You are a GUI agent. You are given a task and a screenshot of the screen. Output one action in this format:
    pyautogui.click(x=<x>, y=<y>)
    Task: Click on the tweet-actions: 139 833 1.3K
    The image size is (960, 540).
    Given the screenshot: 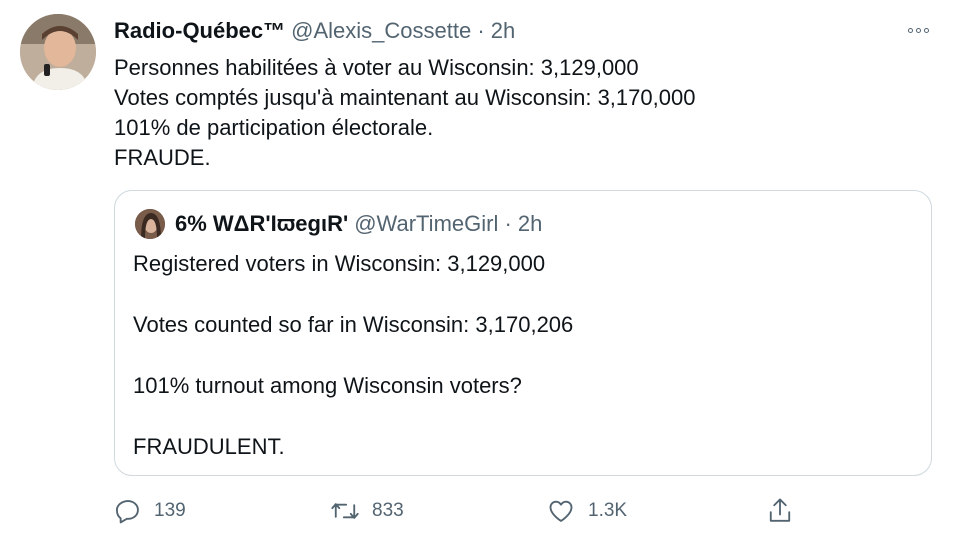 What is the action you would take?
    pyautogui.click(x=474, y=511)
    